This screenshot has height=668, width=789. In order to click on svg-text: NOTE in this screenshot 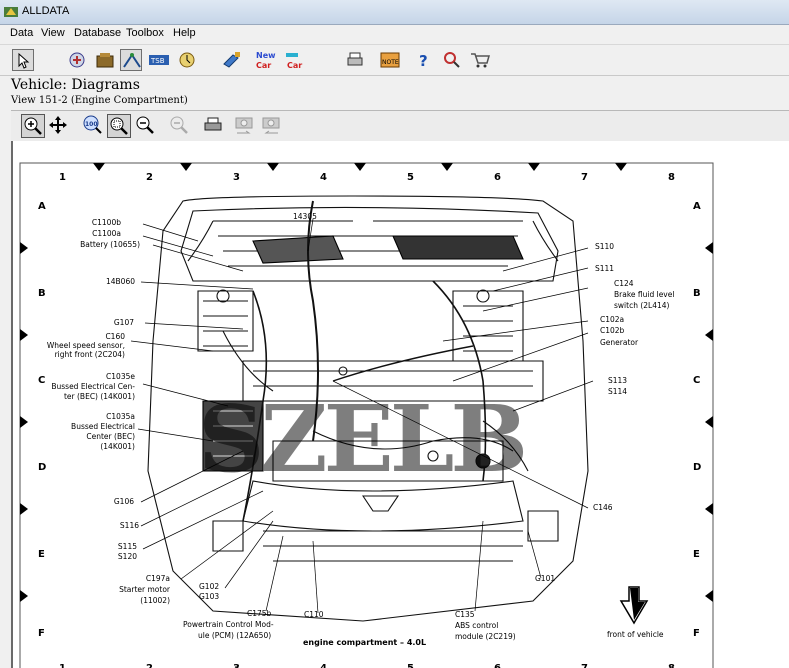, I will do `click(390, 62)`.